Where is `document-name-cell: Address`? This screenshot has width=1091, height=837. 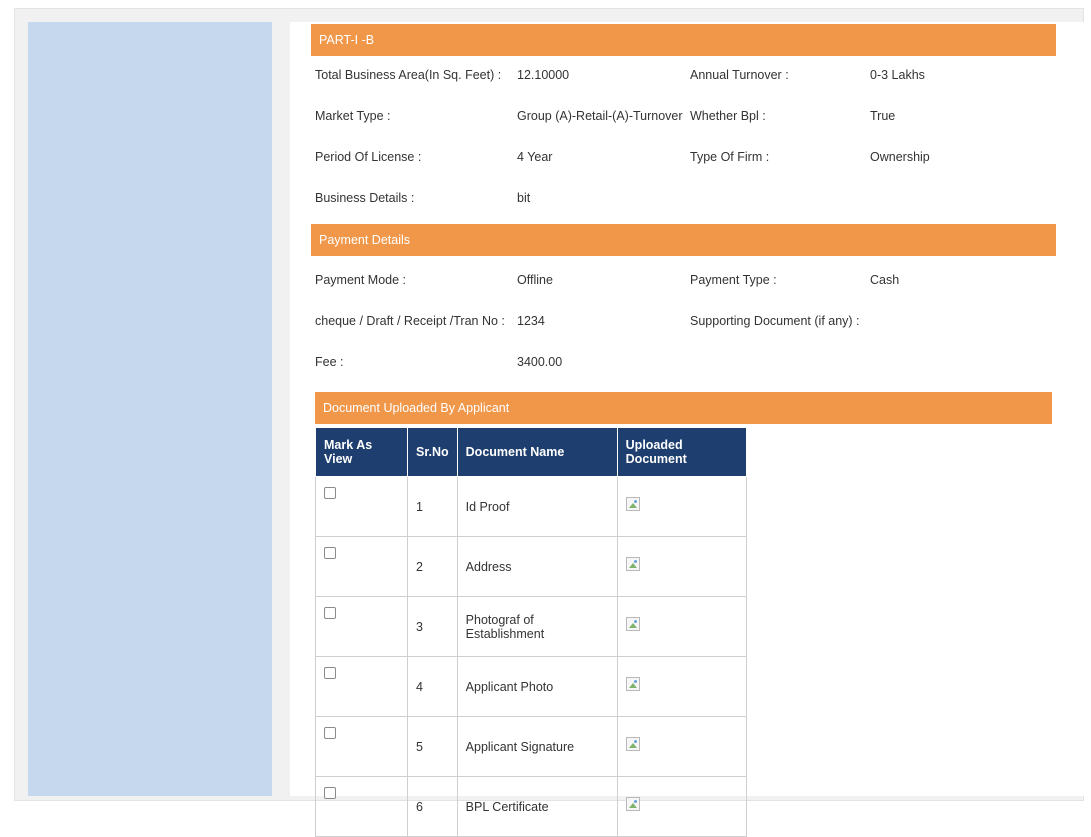 document-name-cell: Address is located at coordinates (537, 566).